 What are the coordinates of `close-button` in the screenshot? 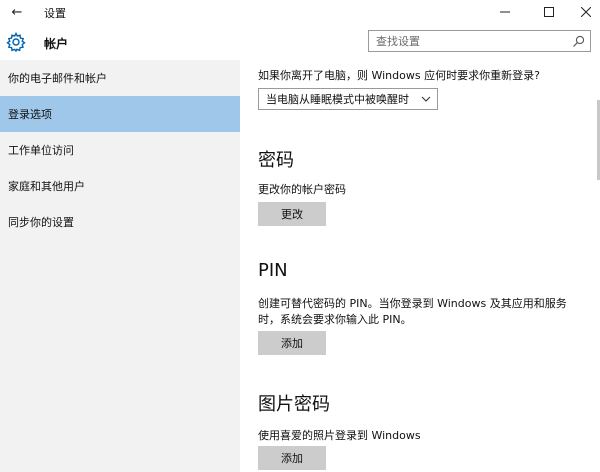 It's located at (581, 12).